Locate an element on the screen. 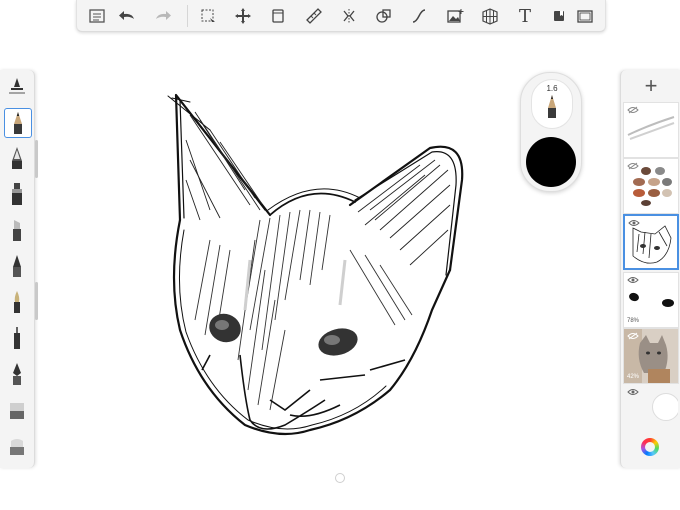  brush-color-swatch is located at coordinates (551, 162).